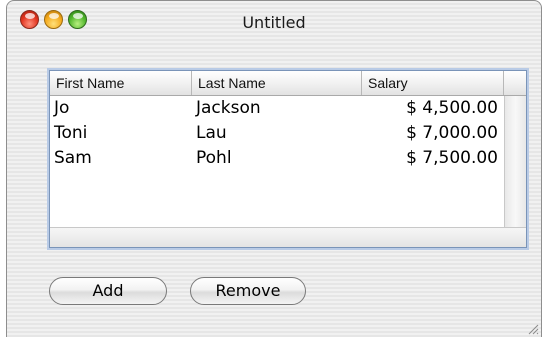 The width and height of the screenshot is (548, 337). I want to click on cell-first-name: Jo, so click(61, 108).